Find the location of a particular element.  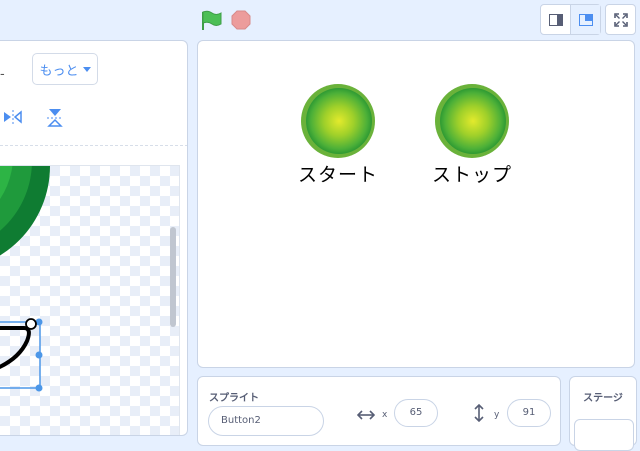

large-stage-icon is located at coordinates (585, 19).